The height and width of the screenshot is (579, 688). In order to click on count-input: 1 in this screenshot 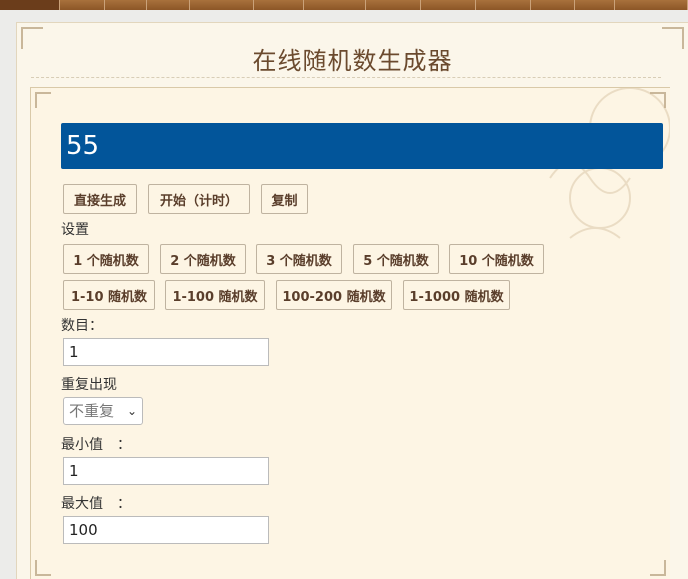, I will do `click(166, 352)`.